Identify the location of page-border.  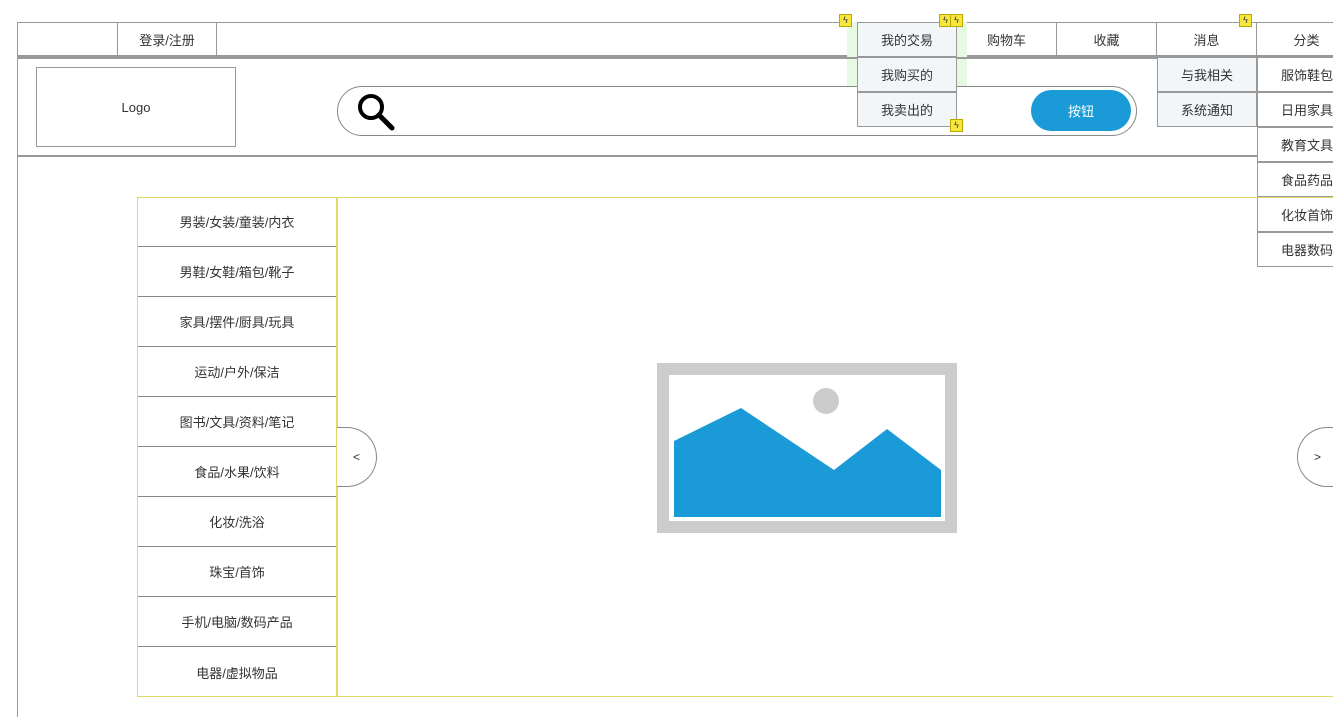
(17, 437).